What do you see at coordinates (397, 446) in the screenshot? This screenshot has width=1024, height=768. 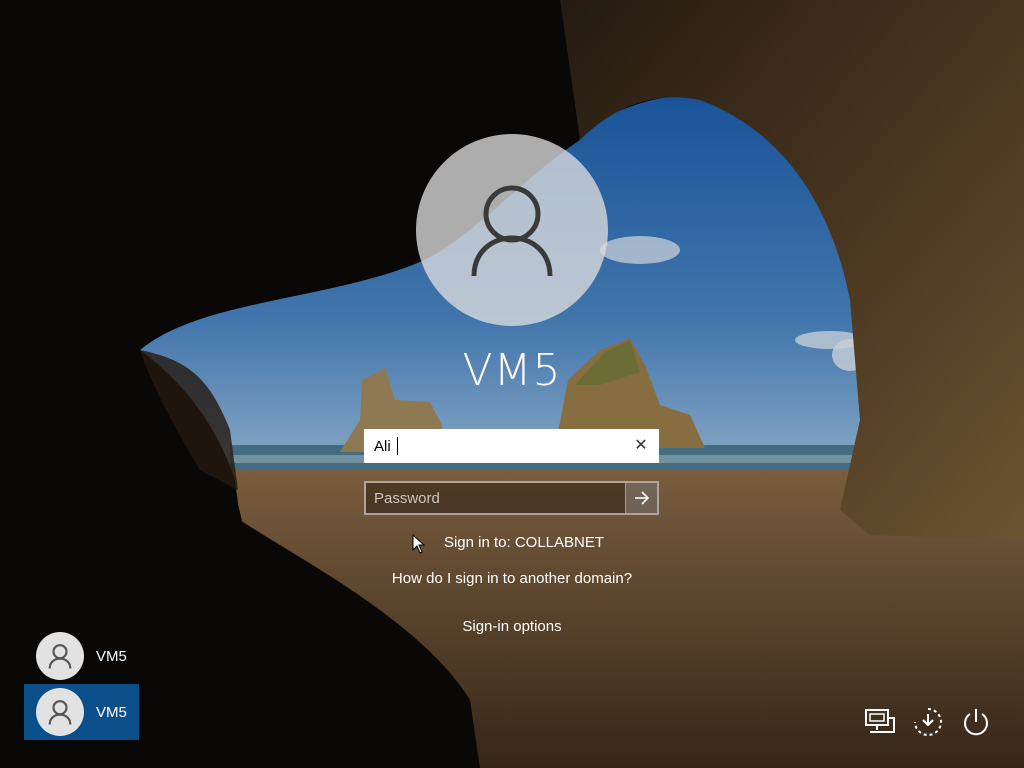 I see `text-caret` at bounding box center [397, 446].